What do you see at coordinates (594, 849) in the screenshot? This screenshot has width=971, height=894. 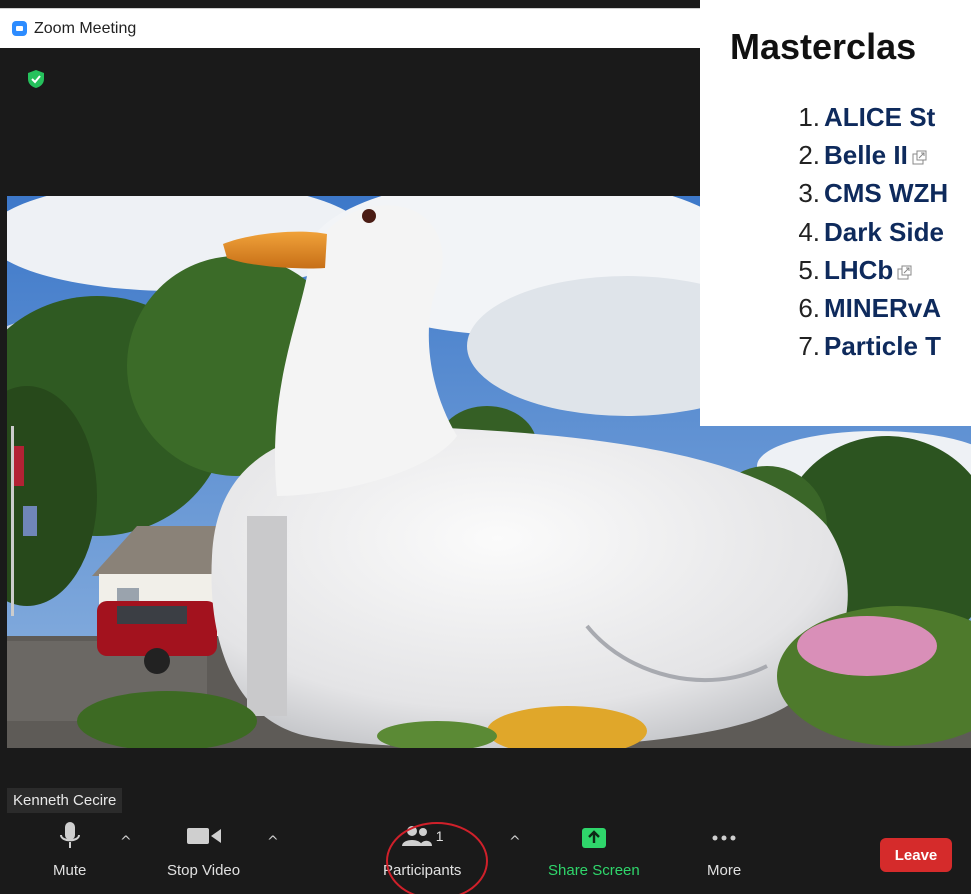 I see `share-screen-button: Share Screen` at bounding box center [594, 849].